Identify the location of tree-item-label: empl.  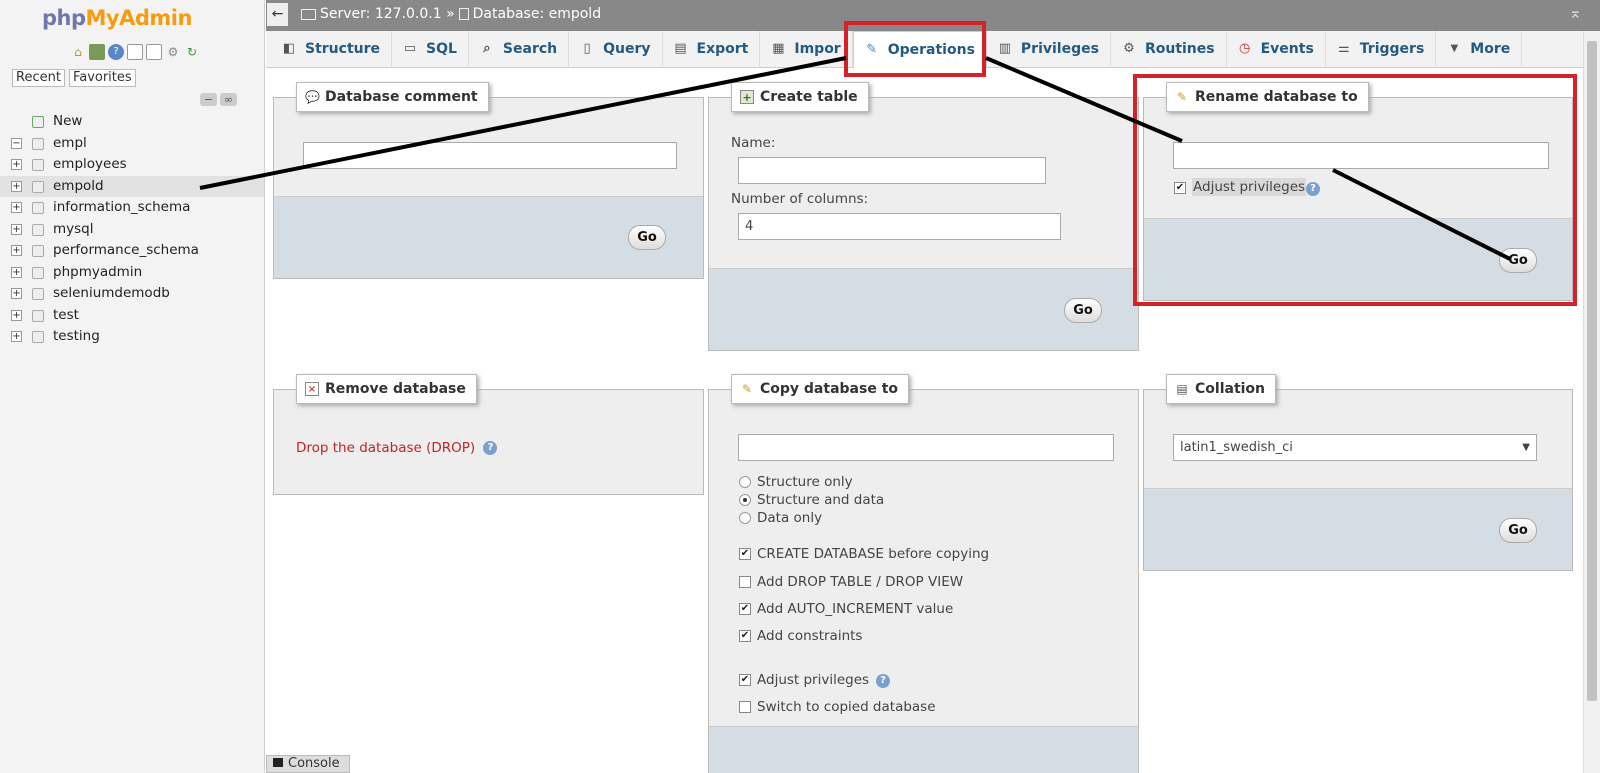
(70, 143).